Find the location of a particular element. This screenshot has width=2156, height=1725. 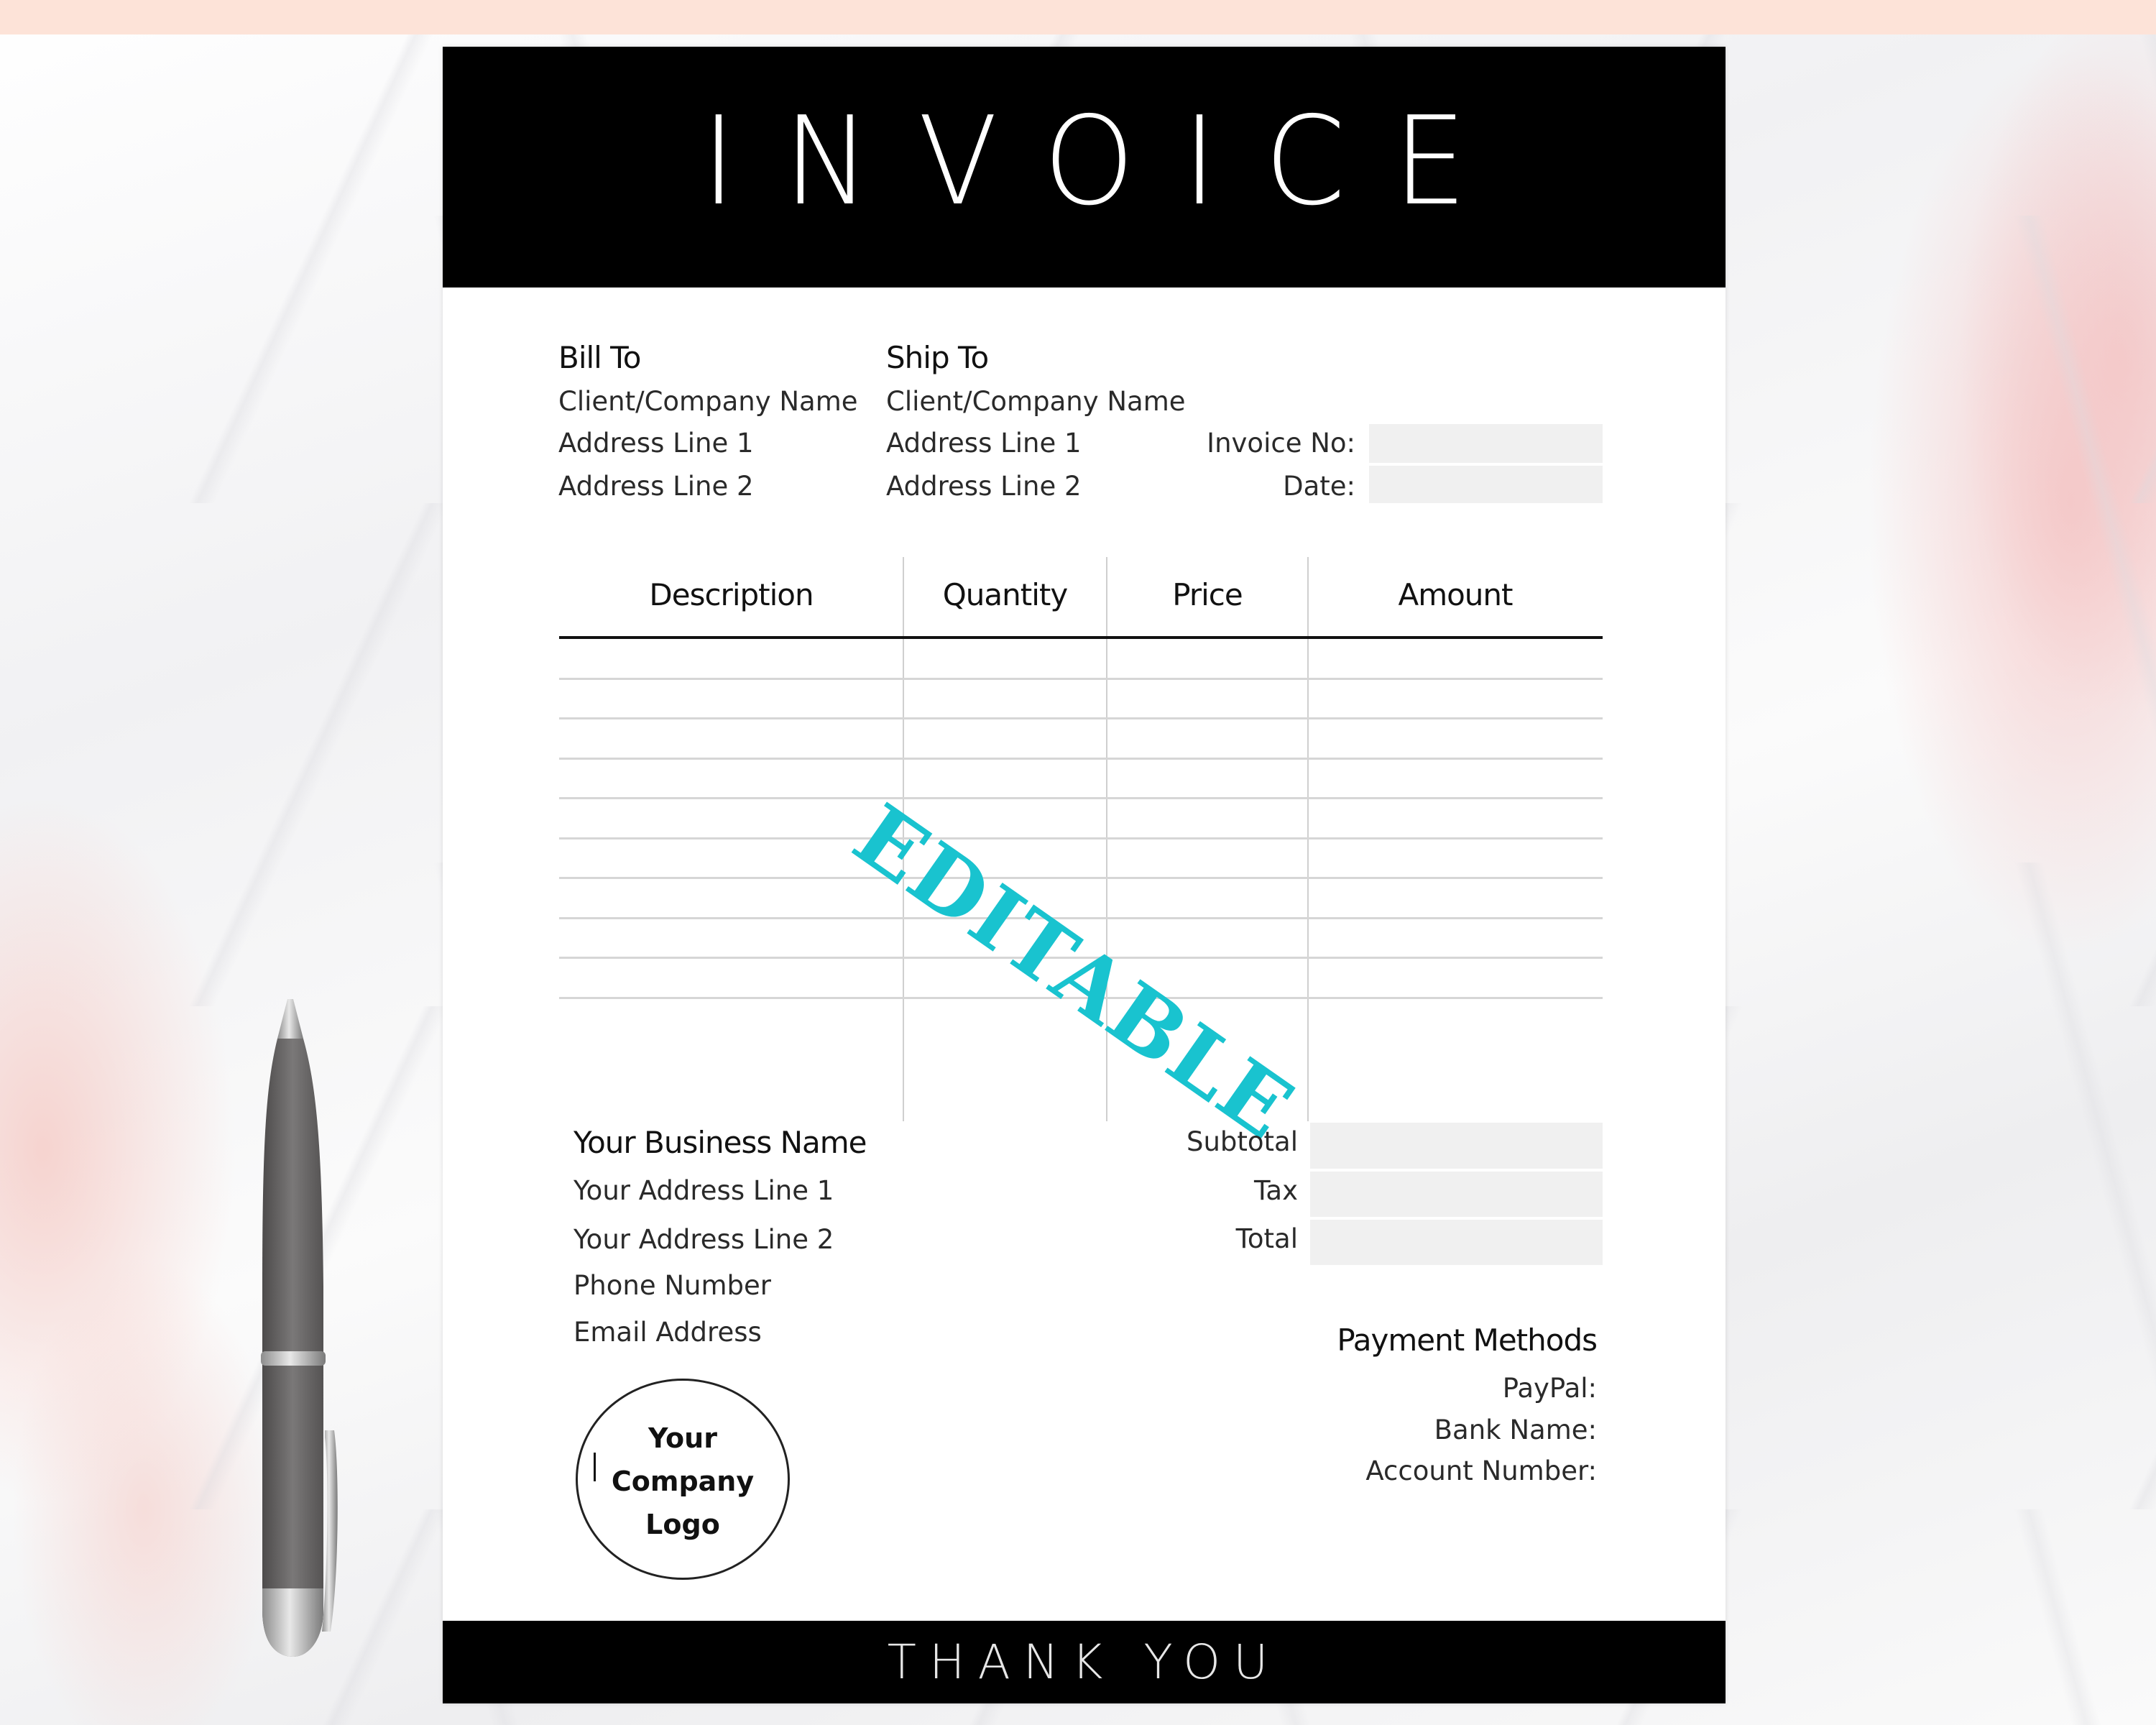

date-label: Date: is located at coordinates (1319, 486).